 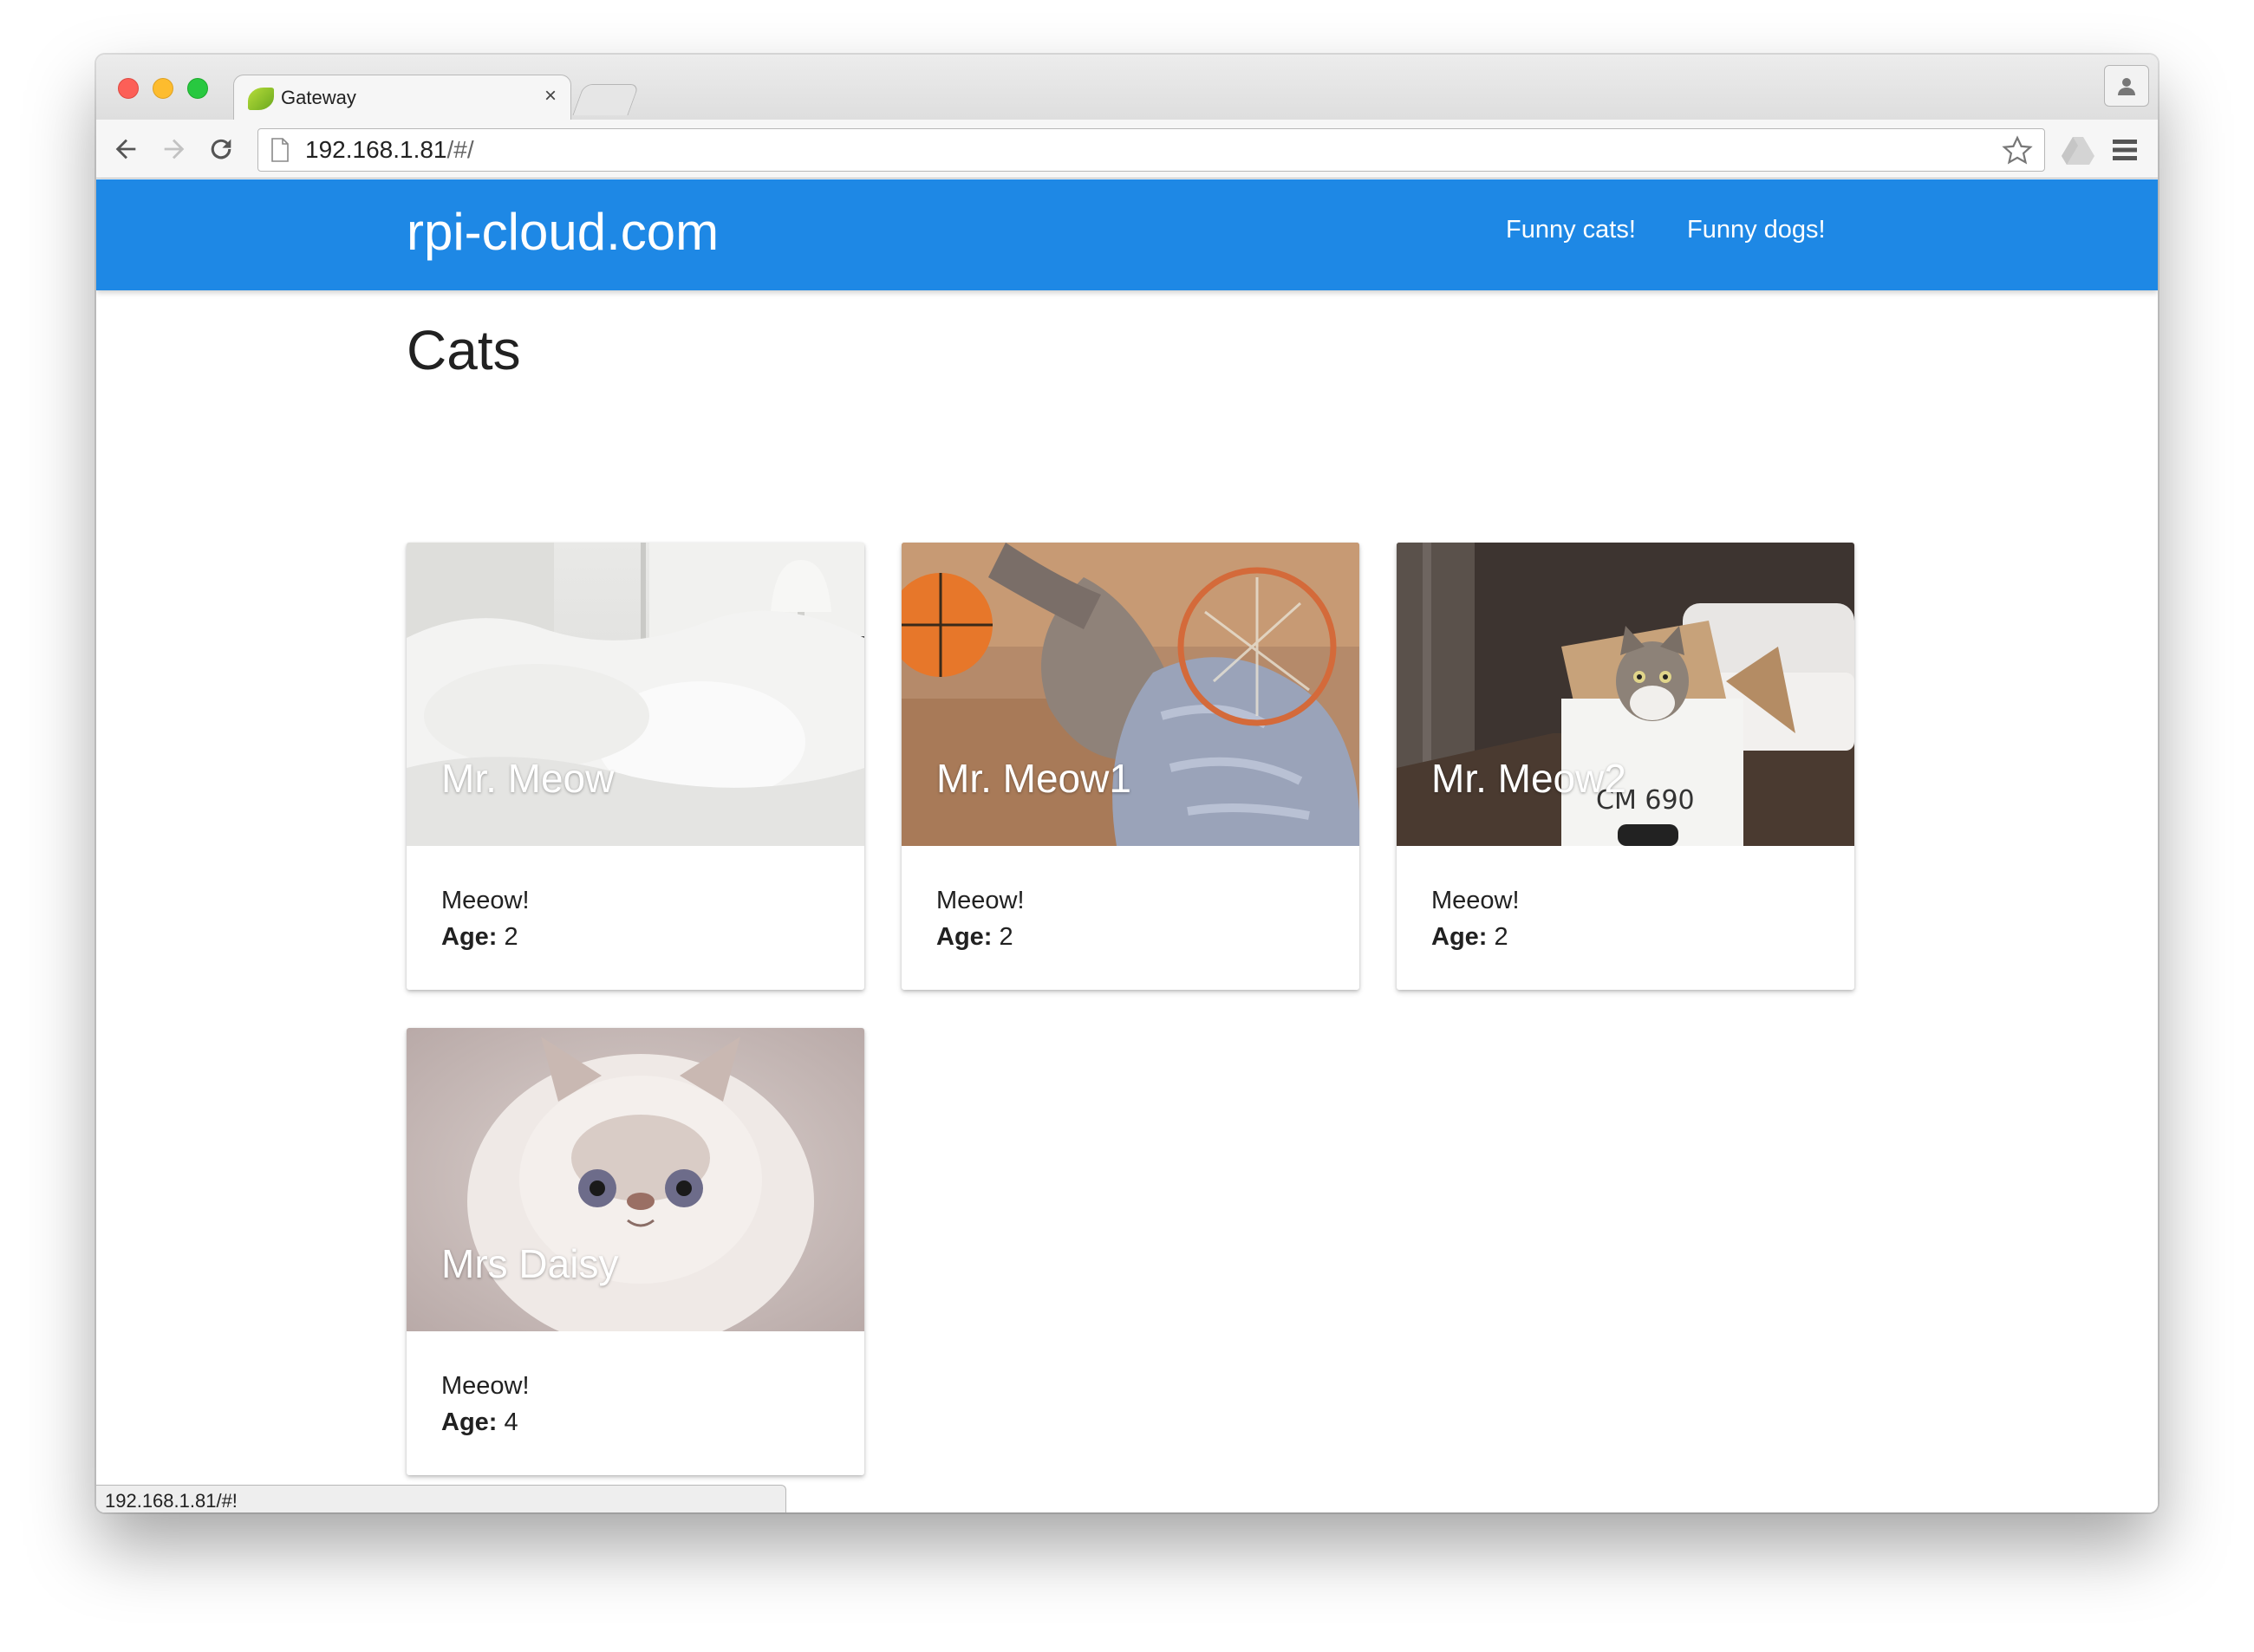 I want to click on card-content: Meeow! Age: 4, so click(x=486, y=1404).